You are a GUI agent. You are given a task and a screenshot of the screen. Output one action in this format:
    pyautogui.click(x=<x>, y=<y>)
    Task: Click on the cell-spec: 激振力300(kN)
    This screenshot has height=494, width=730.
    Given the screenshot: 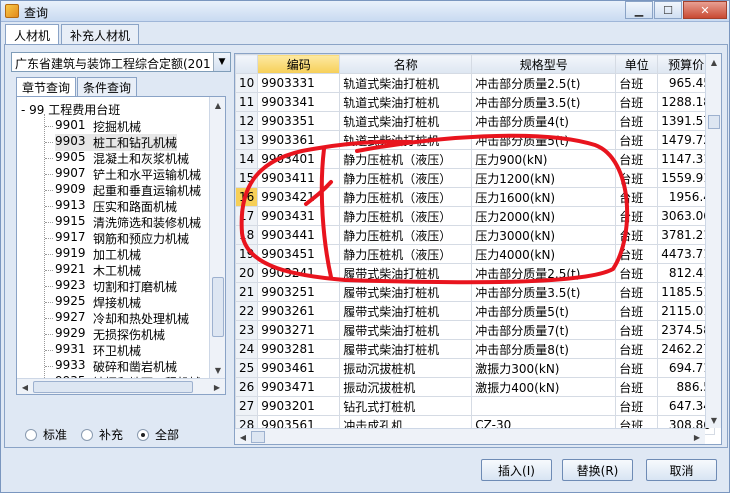 What is the action you would take?
    pyautogui.click(x=544, y=368)
    